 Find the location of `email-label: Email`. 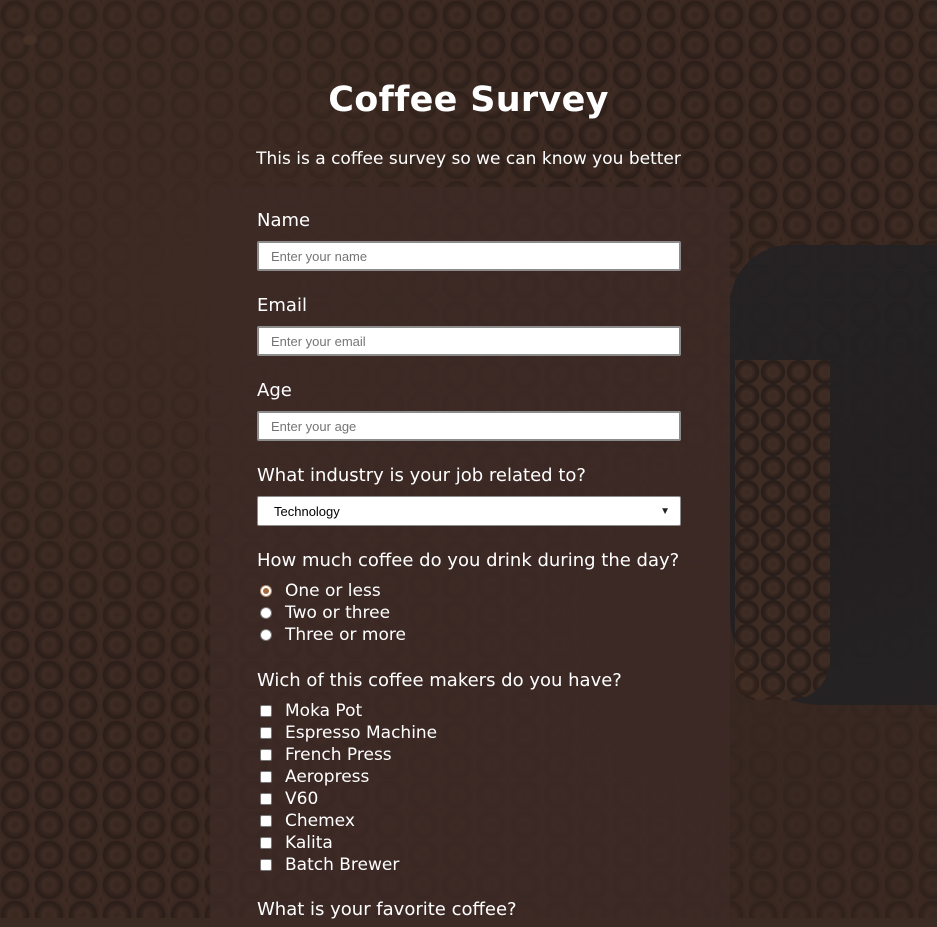

email-label: Email is located at coordinates (282, 305).